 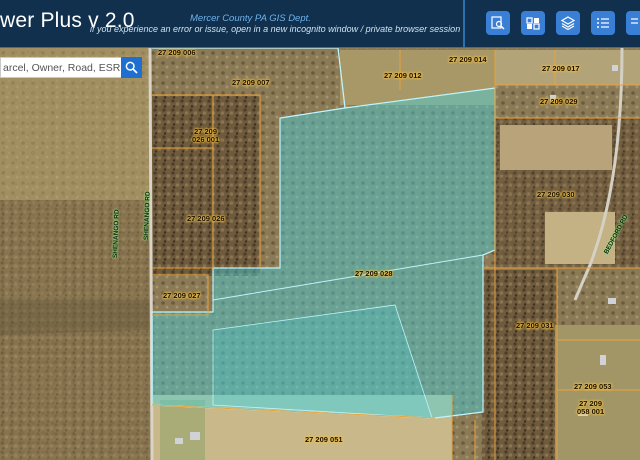 What do you see at coordinates (464, 23) in the screenshot?
I see `header-divider` at bounding box center [464, 23].